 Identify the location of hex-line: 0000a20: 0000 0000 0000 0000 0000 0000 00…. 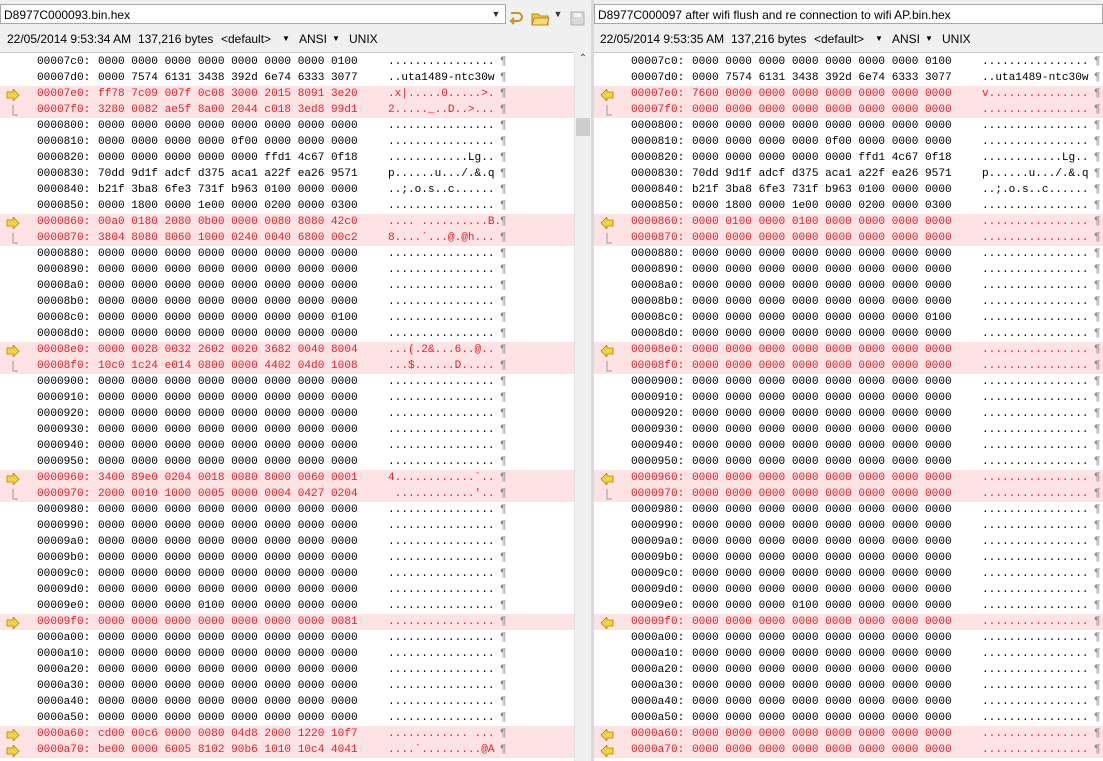
(287, 670).